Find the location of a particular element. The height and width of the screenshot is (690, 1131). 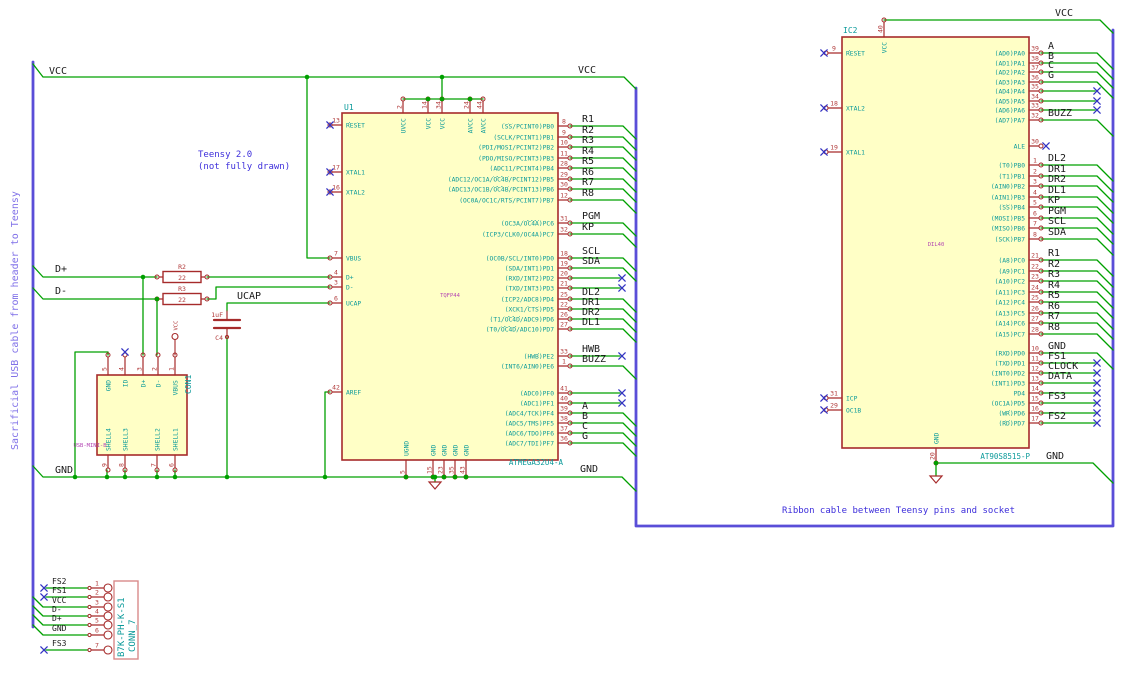

pin-name: (AIN0)PB2 is located at coordinates (1008, 186).